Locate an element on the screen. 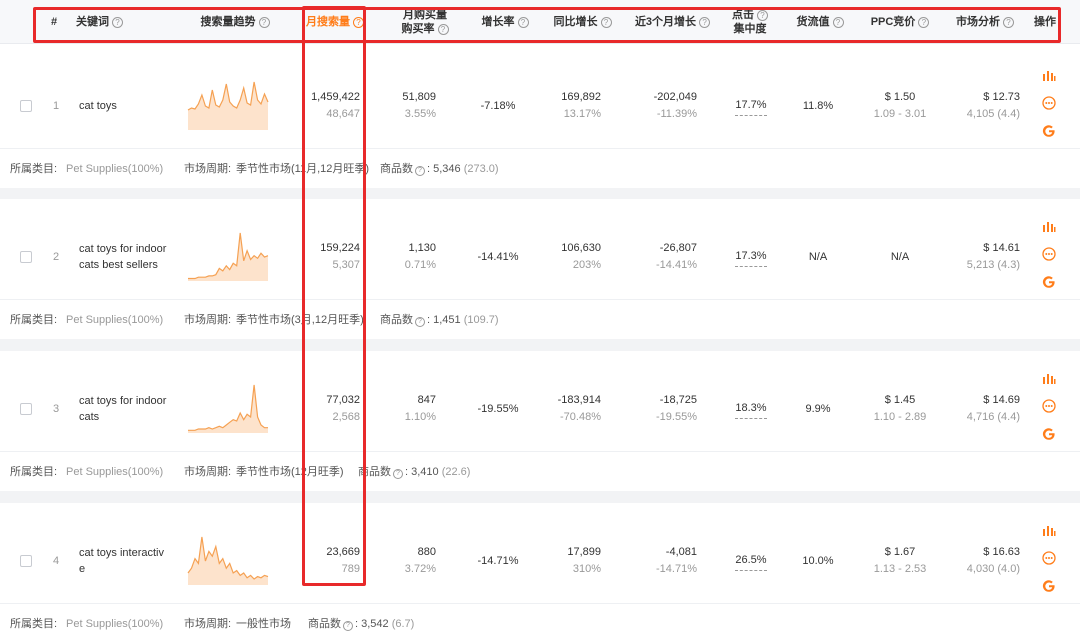 The width and height of the screenshot is (1080, 644). click-cell: 17.7% is located at coordinates (751, 106).